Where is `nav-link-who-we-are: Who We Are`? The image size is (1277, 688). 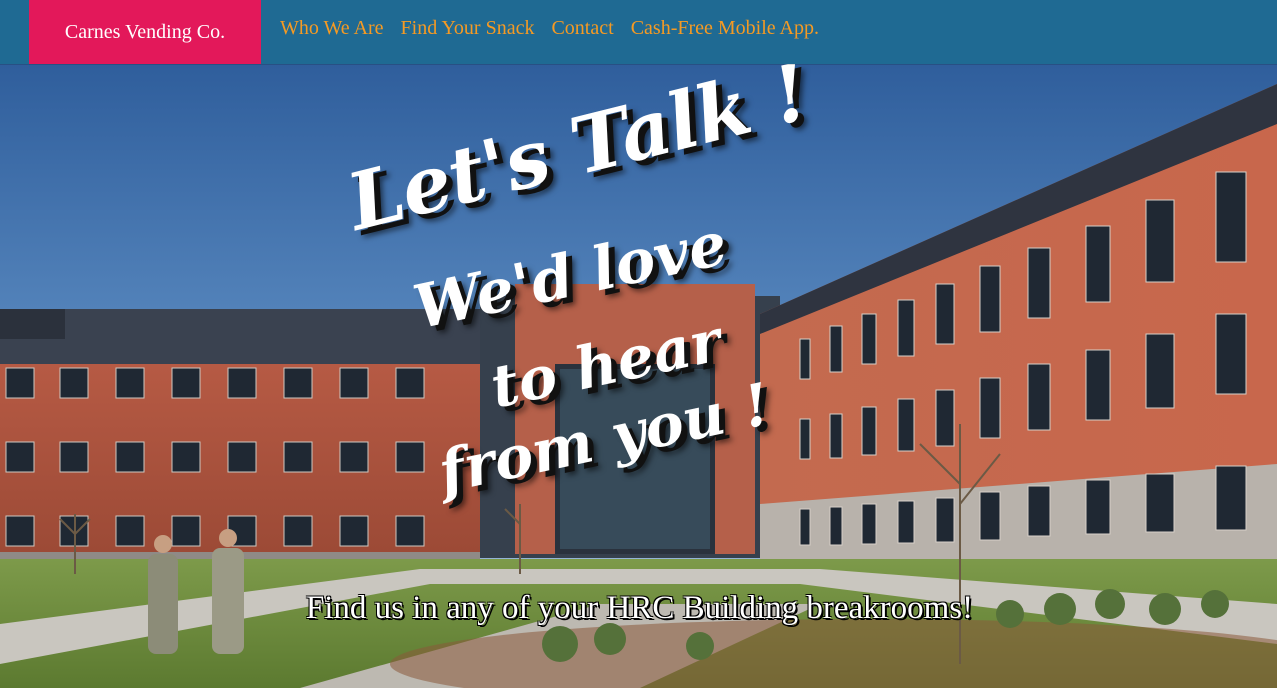 nav-link-who-we-are: Who We Are is located at coordinates (332, 28).